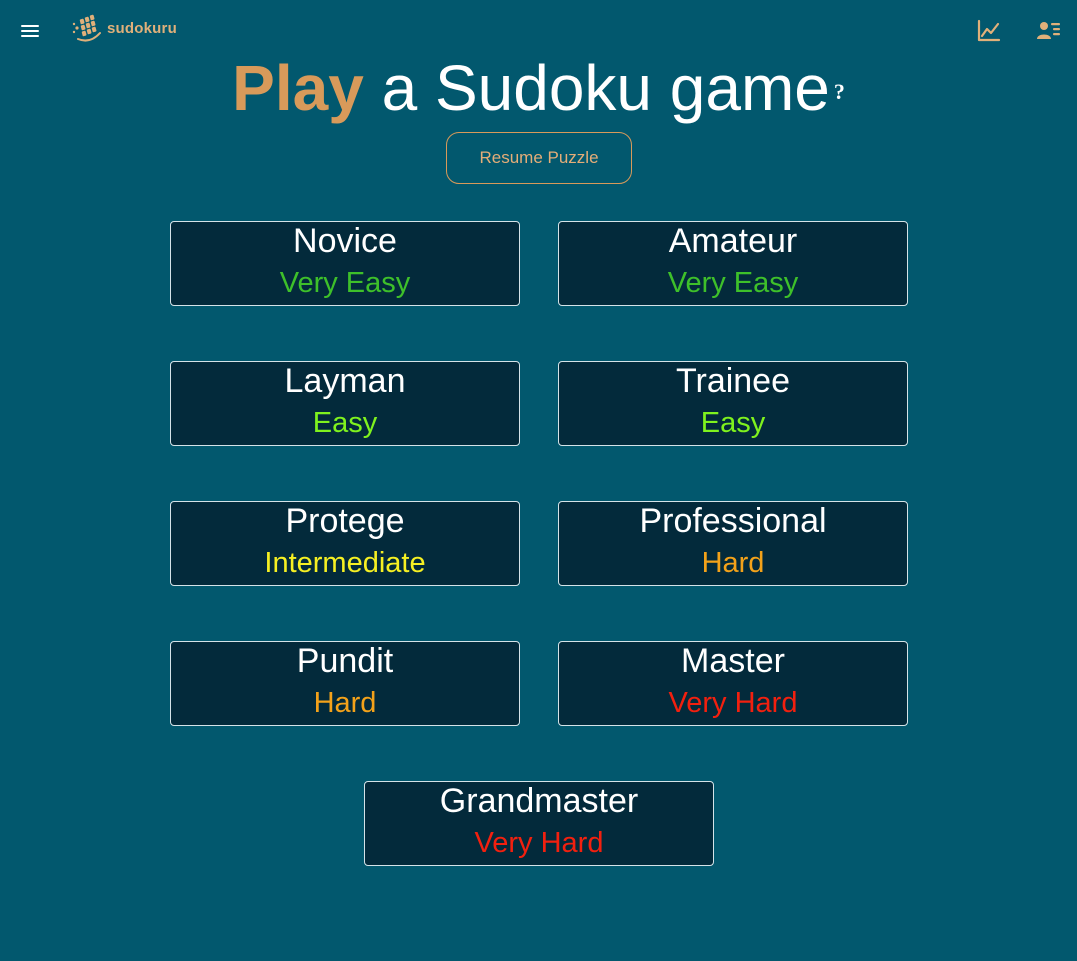  I want to click on logo: sudokuru, so click(123, 28).